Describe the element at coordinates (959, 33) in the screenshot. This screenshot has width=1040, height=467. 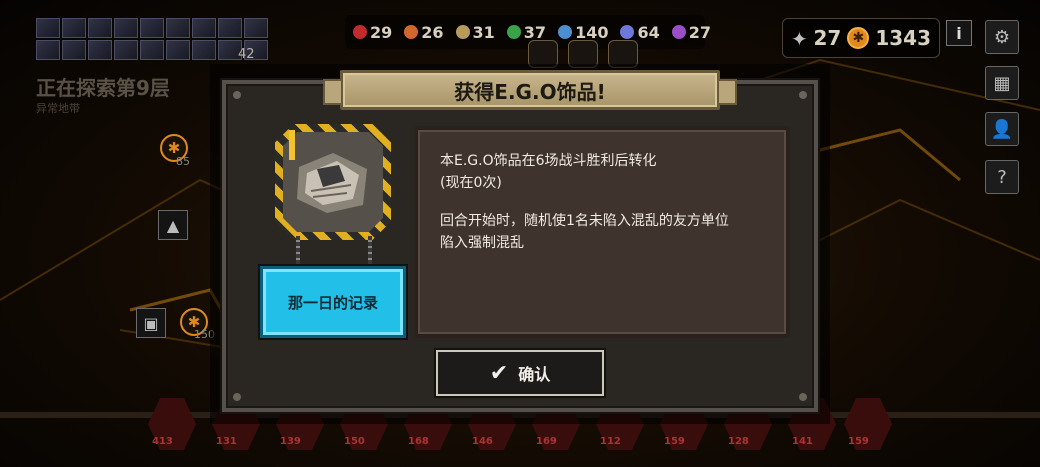
I see `info-button: i` at that location.